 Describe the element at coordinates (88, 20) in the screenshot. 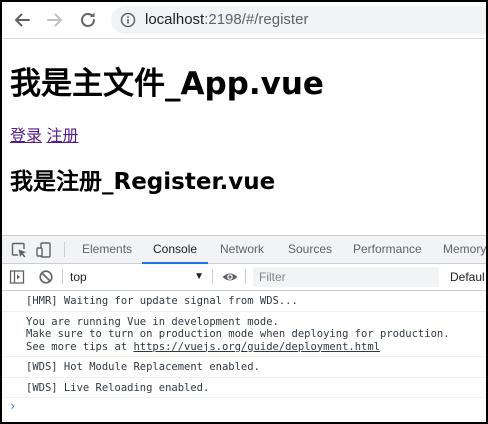

I see `reload-icon` at that location.